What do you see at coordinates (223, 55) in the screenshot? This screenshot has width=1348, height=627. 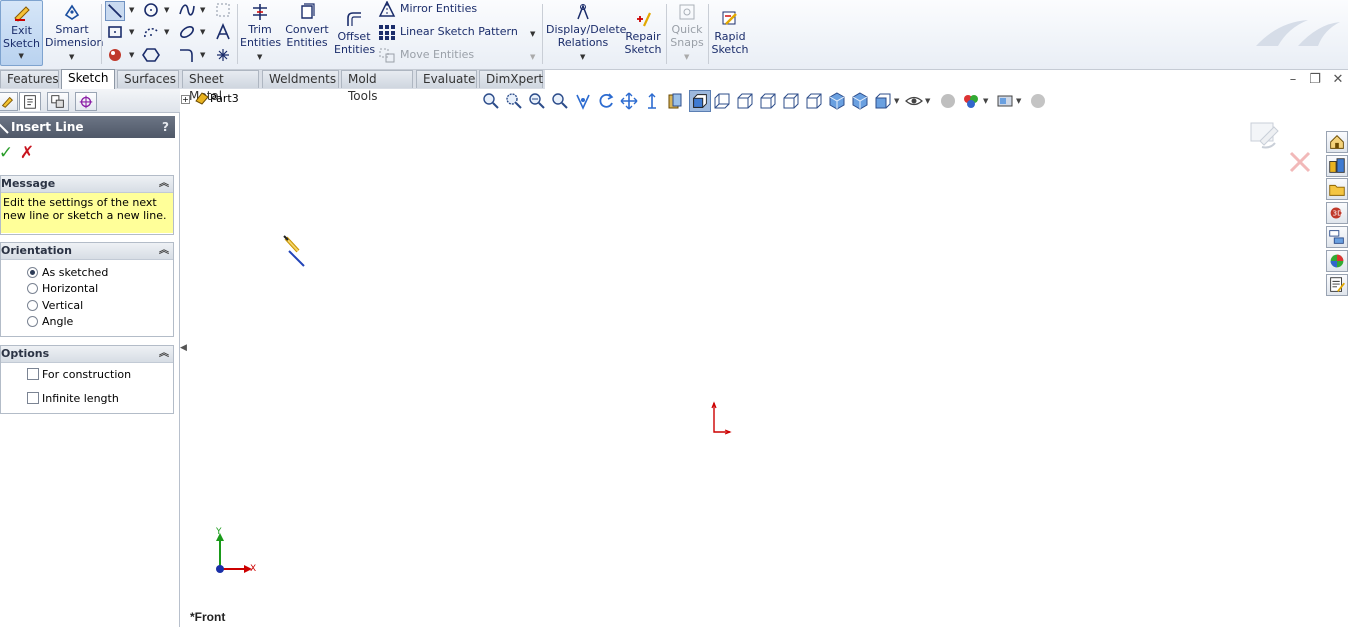 I see `point-tool-icon` at bounding box center [223, 55].